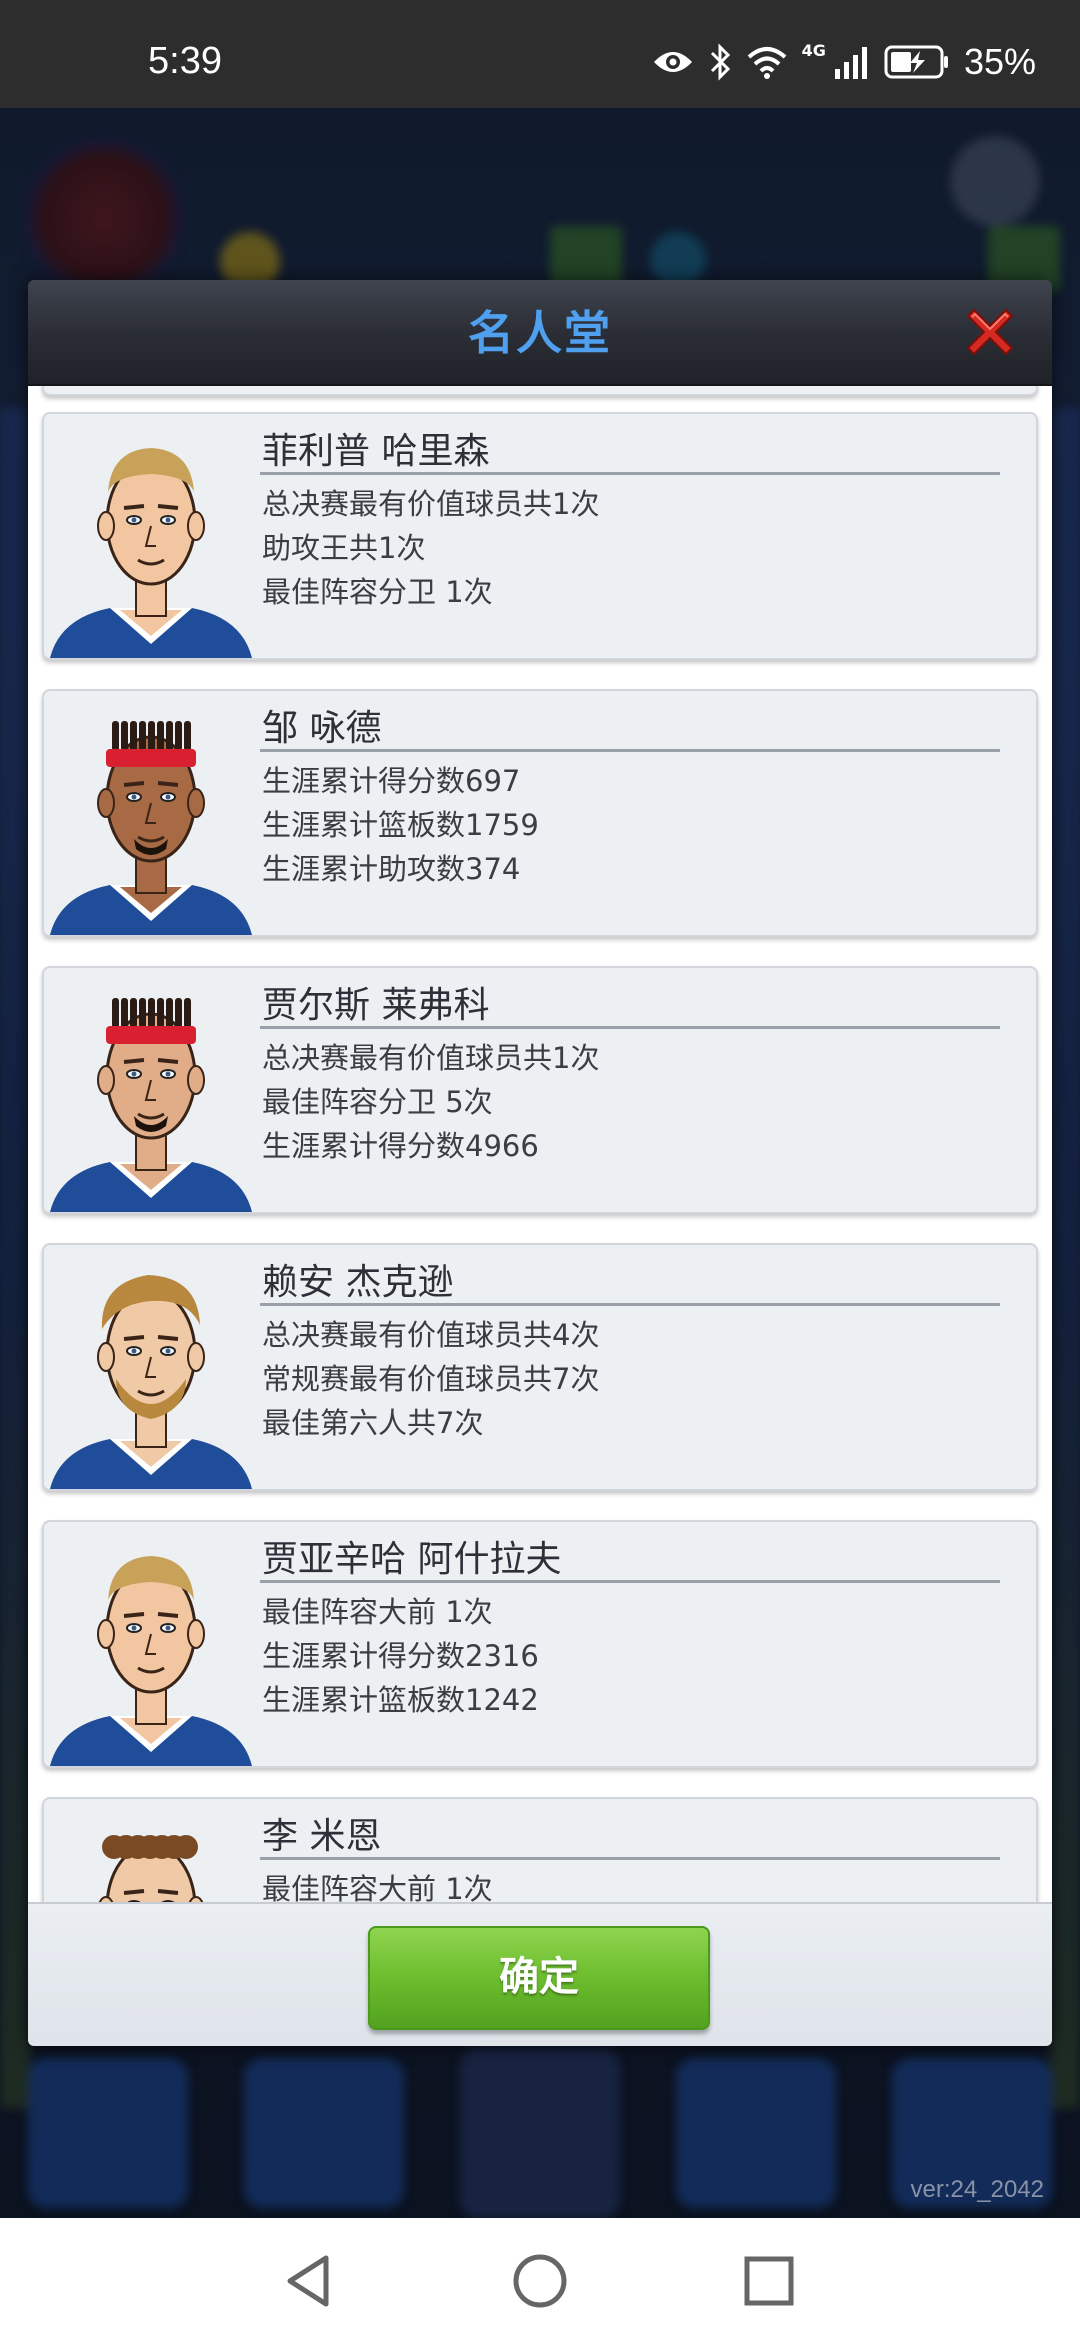 The height and width of the screenshot is (2340, 1080). I want to click on player-card: 贾亚辛哈 阿什拉夫最佳阵容大前 1次生涯累计得分数2316 生涯累计篮板数1242, so click(540, 1644).